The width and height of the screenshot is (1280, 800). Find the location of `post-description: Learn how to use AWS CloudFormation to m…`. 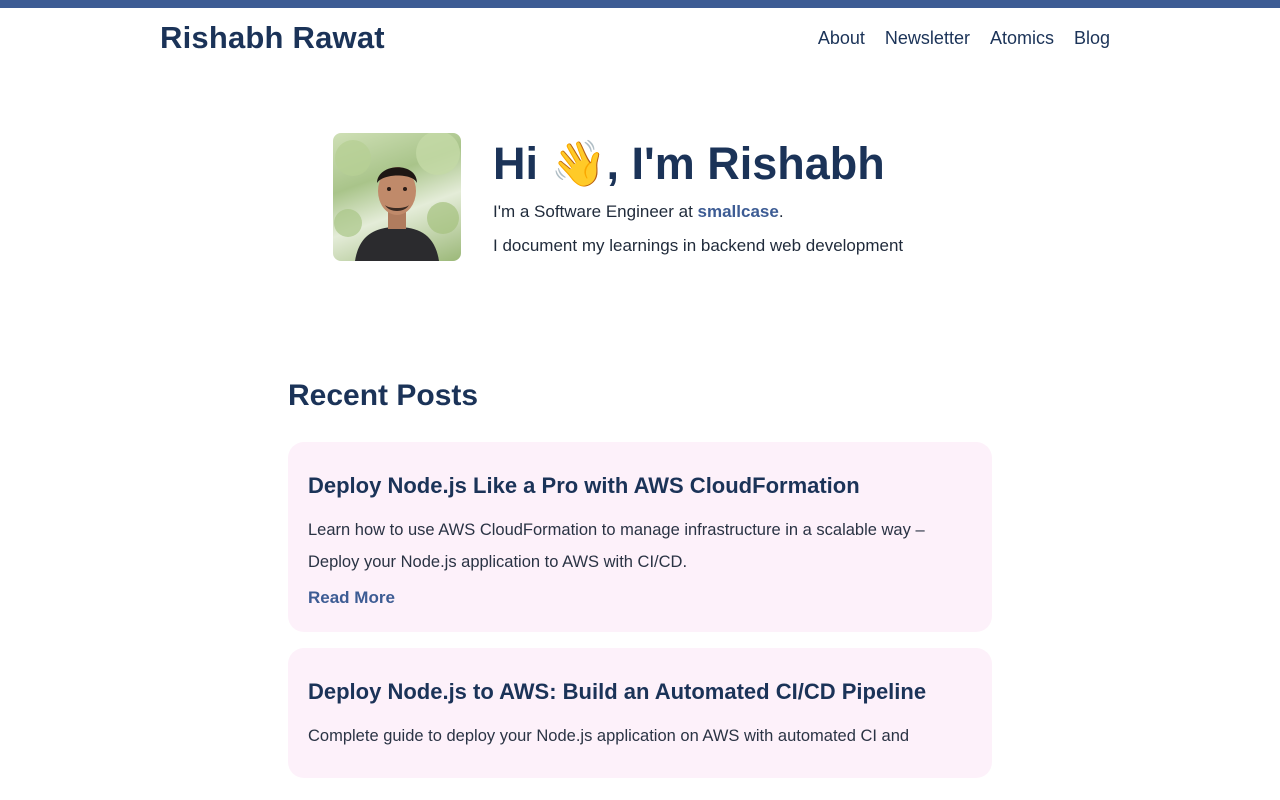

post-description: Learn how to use AWS CloudFormation to m… is located at coordinates (616, 546).